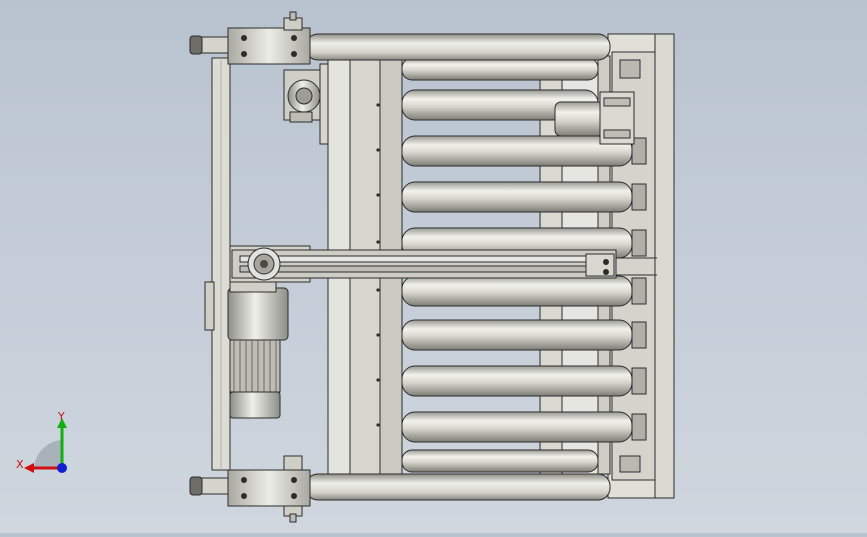 This screenshot has width=867, height=537. Describe the element at coordinates (250, 489) in the screenshot. I see `bottom-left-mount` at that location.